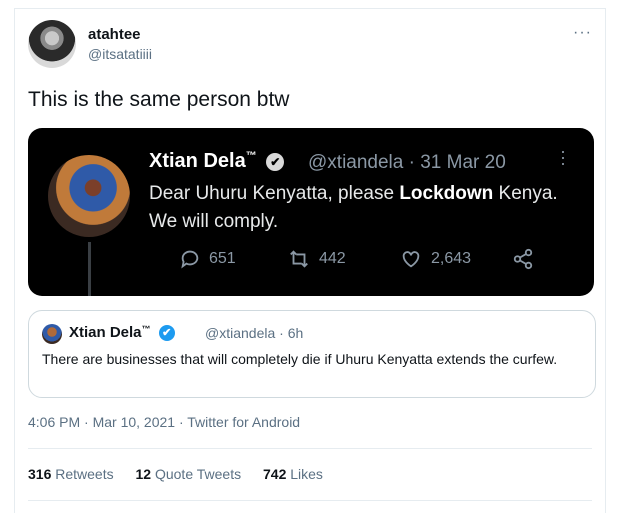  I want to click on engagement-stats: 316 Retweets 12 Quote Tweets 742 Likes, so click(184, 474).